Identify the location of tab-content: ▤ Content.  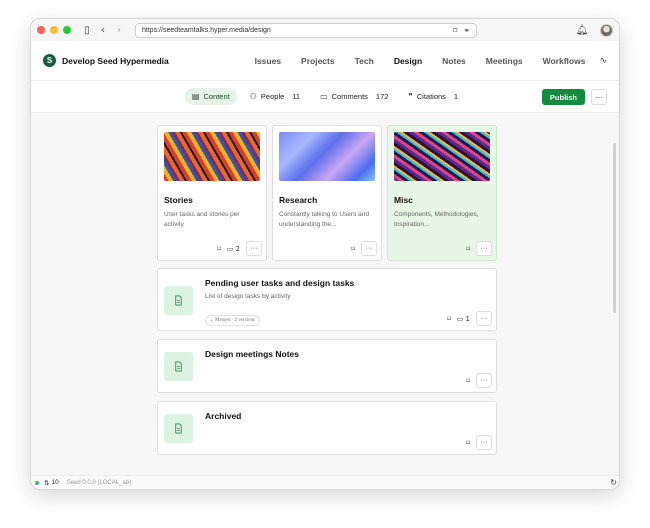
(210, 96).